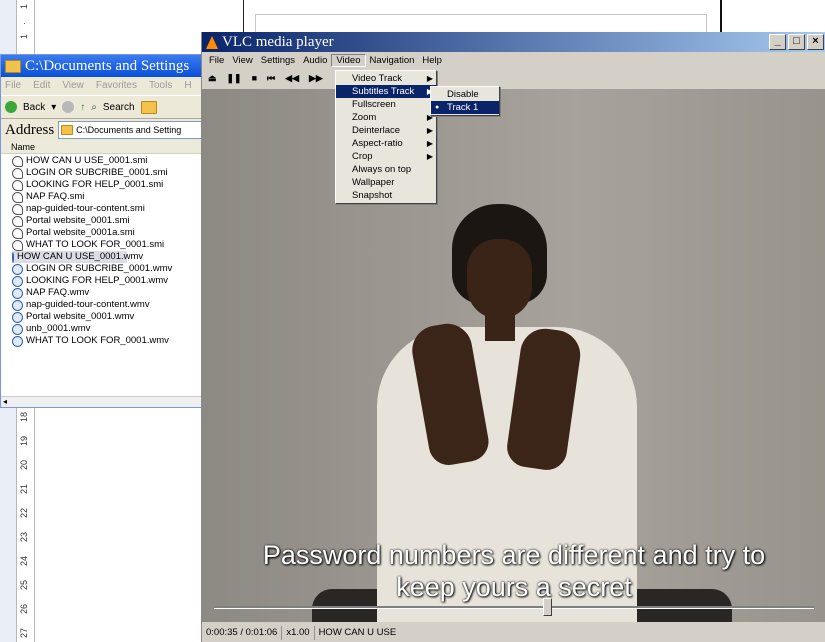 This screenshot has height=642, width=825. I want to click on menu-item-label: Video Track, so click(377, 78).